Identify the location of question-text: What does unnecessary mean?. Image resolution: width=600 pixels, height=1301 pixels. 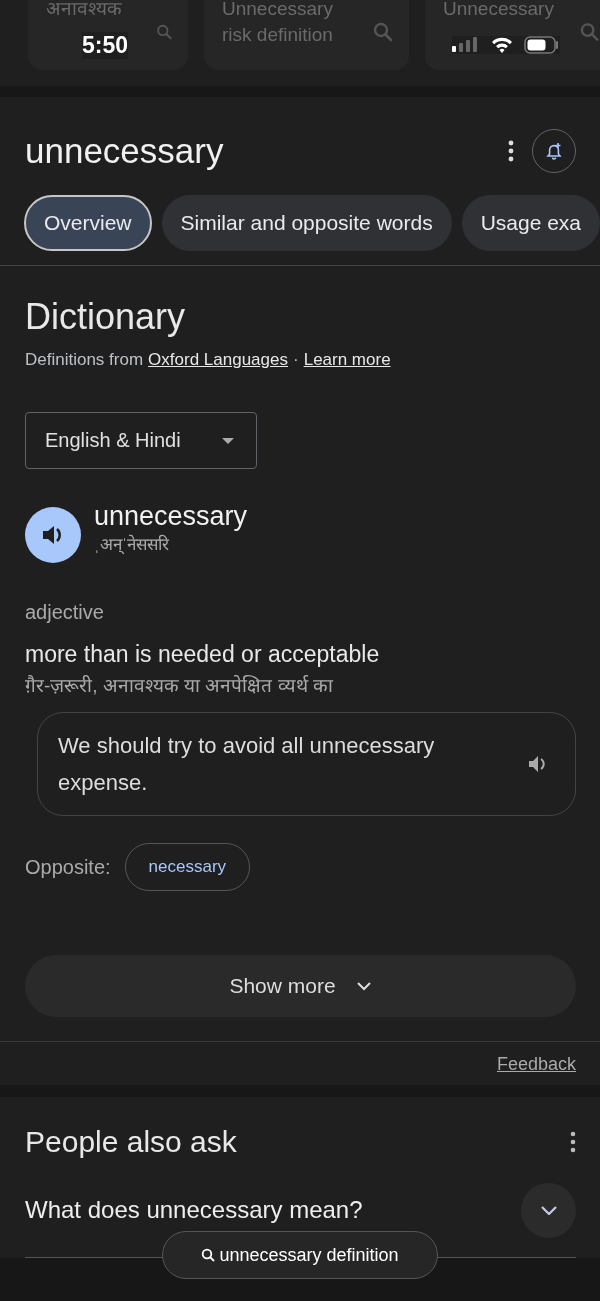
(194, 1210).